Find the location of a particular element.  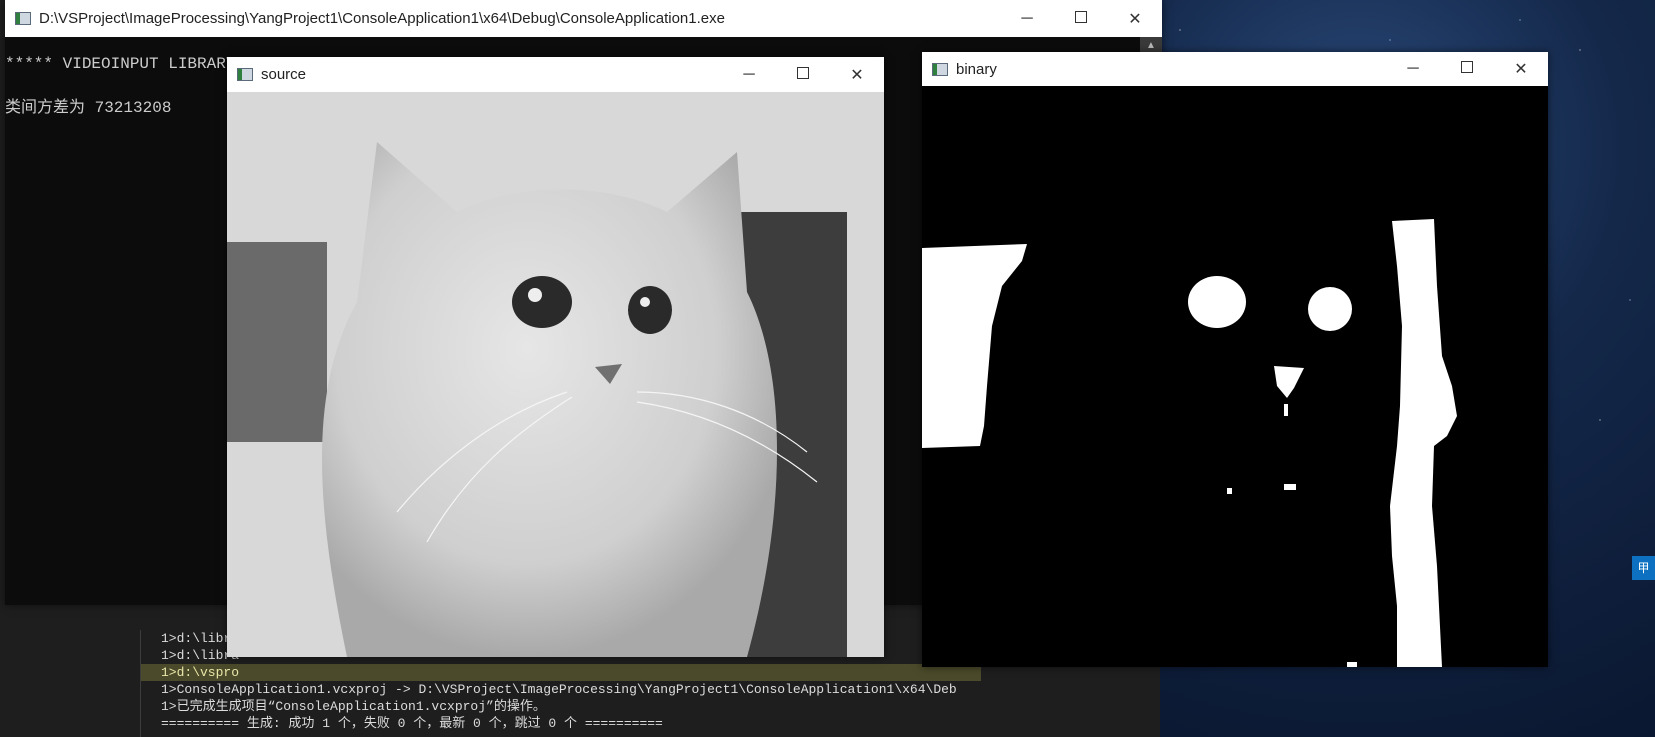

vs-output-line: 1>d:\vspro is located at coordinates (561, 672).